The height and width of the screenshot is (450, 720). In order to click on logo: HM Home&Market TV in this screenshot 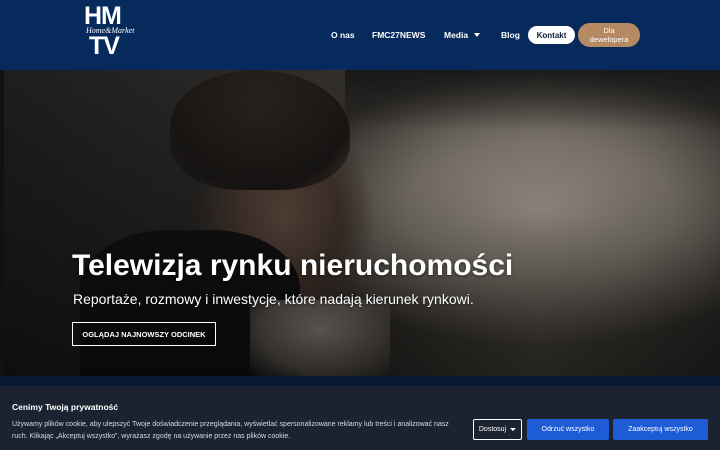, I will do `click(110, 32)`.